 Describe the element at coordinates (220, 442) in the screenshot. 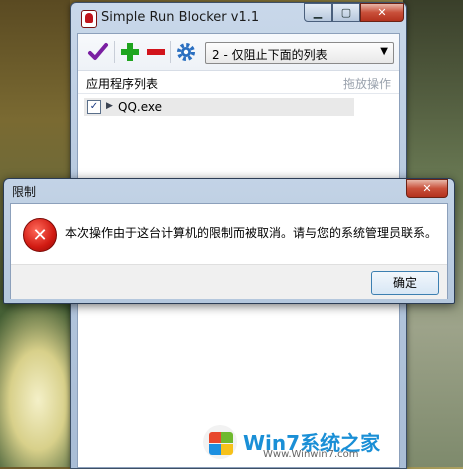

I see `windows-flag-icon` at that location.